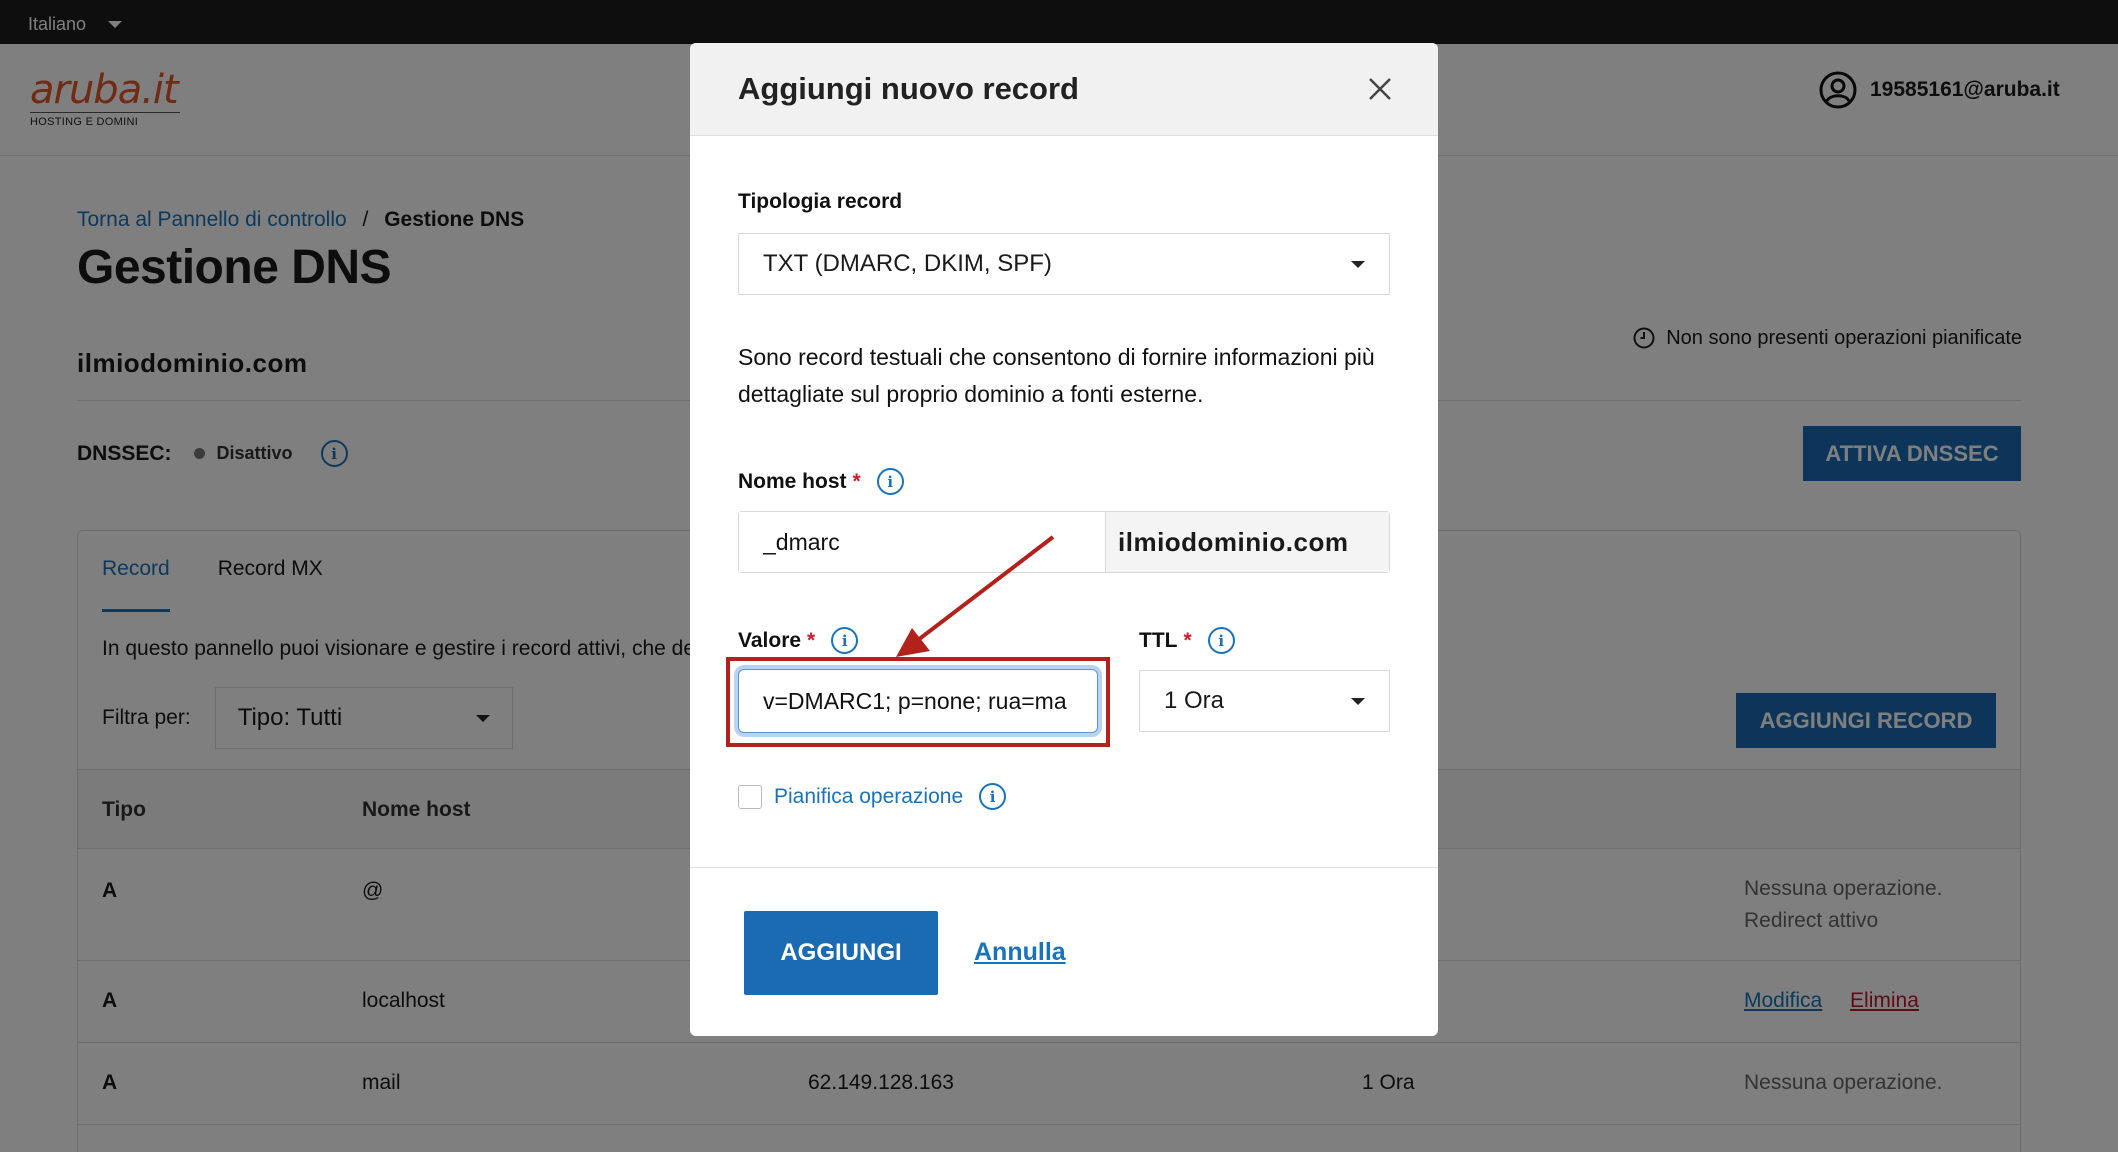 The width and height of the screenshot is (2118, 1152). What do you see at coordinates (975, 596) in the screenshot?
I see `annotation-arrow` at bounding box center [975, 596].